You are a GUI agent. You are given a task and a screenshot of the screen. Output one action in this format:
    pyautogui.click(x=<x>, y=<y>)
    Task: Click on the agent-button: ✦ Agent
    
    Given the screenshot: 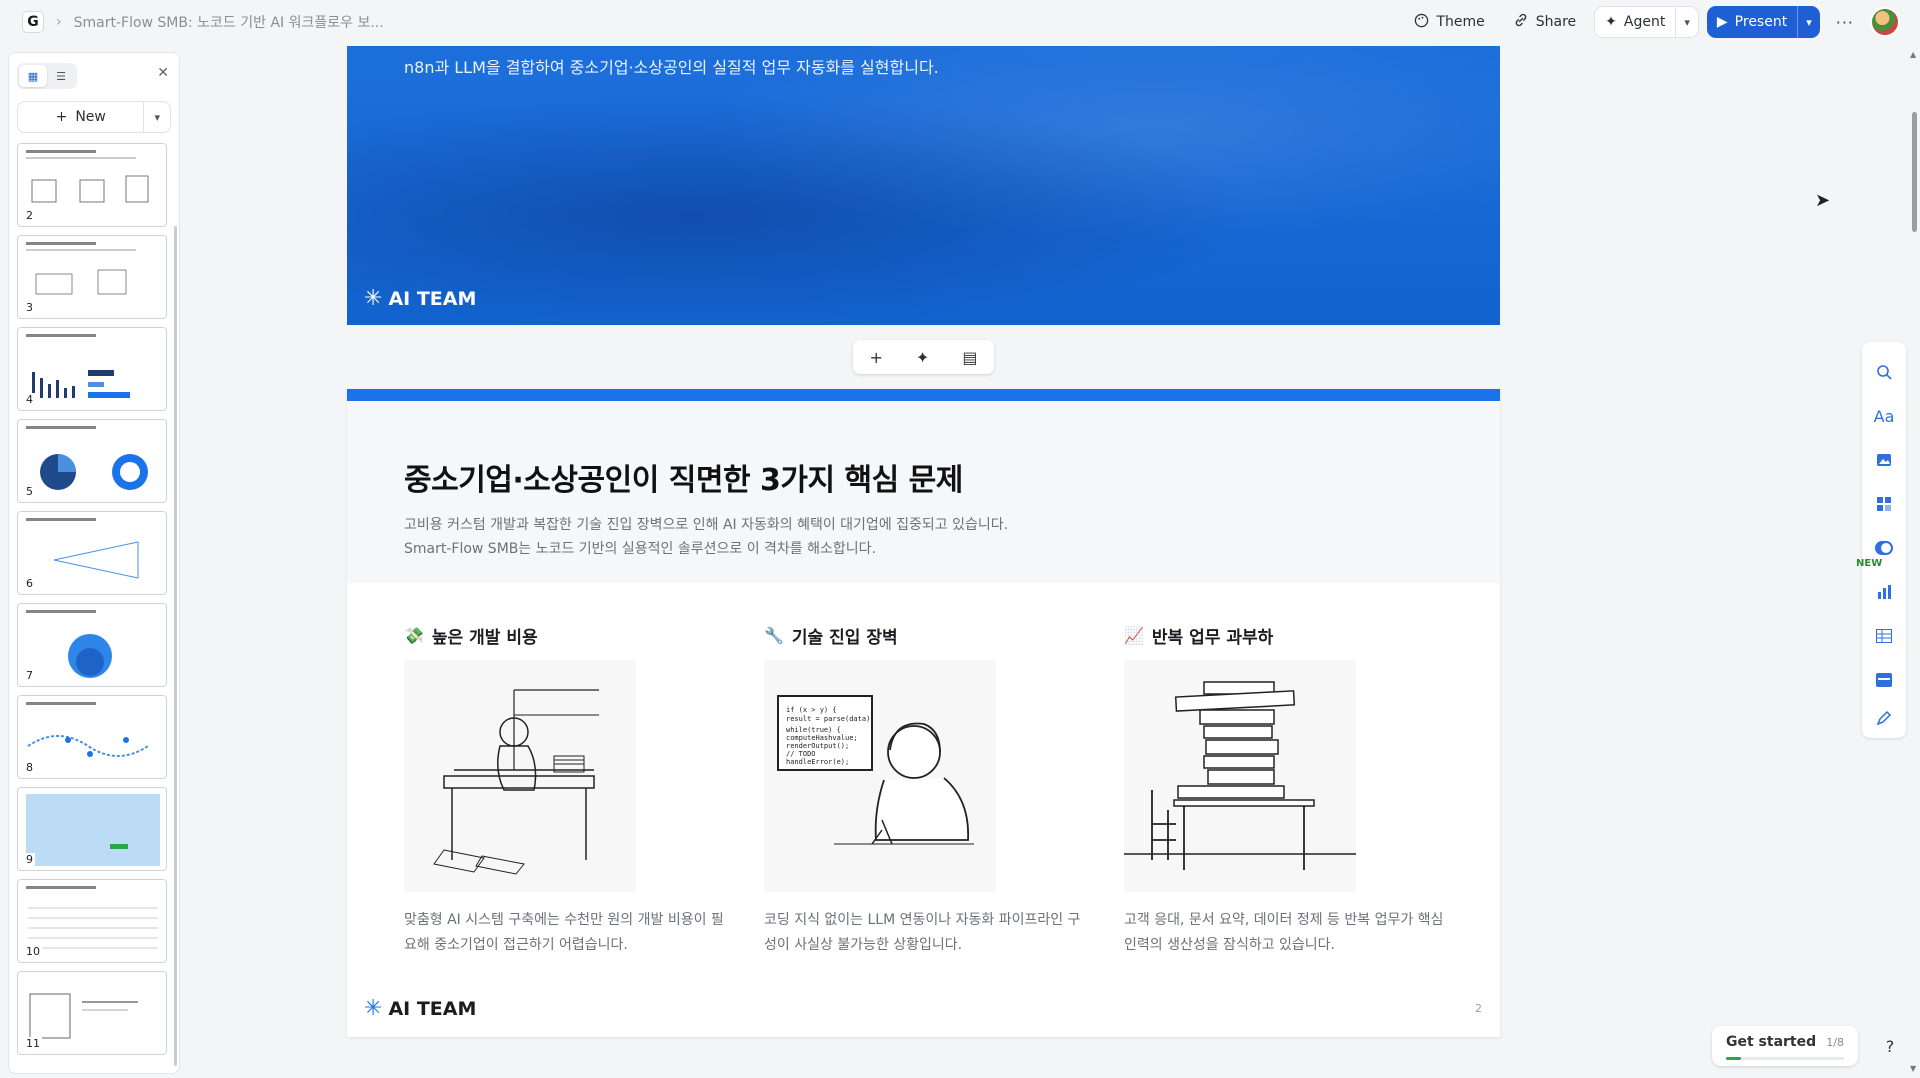 What is the action you would take?
    pyautogui.click(x=1635, y=22)
    